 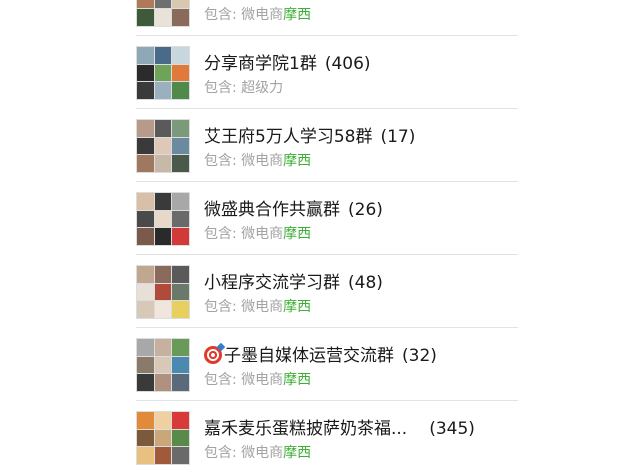 What do you see at coordinates (272, 210) in the screenshot?
I see `text-label: 微盛典合作共赢群` at bounding box center [272, 210].